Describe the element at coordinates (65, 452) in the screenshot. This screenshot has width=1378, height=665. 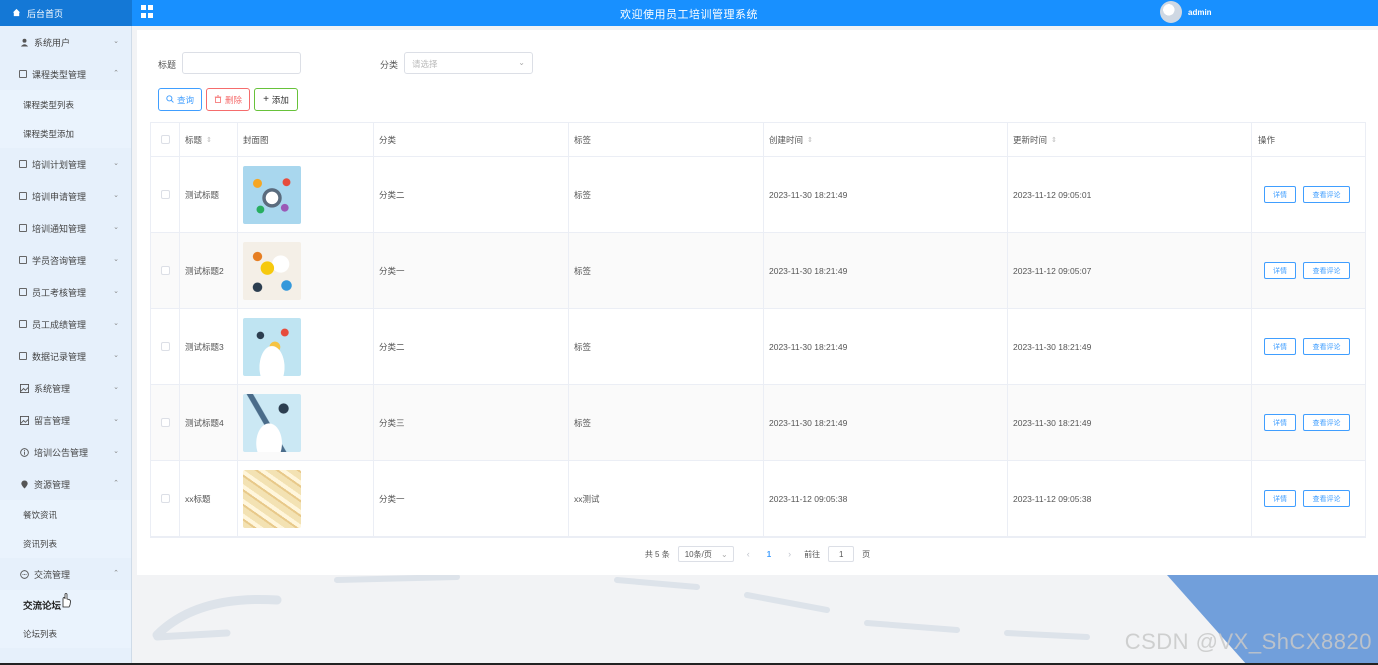
I see `sidebar-item-announcements: 培训公告管理 ⌄` at that location.